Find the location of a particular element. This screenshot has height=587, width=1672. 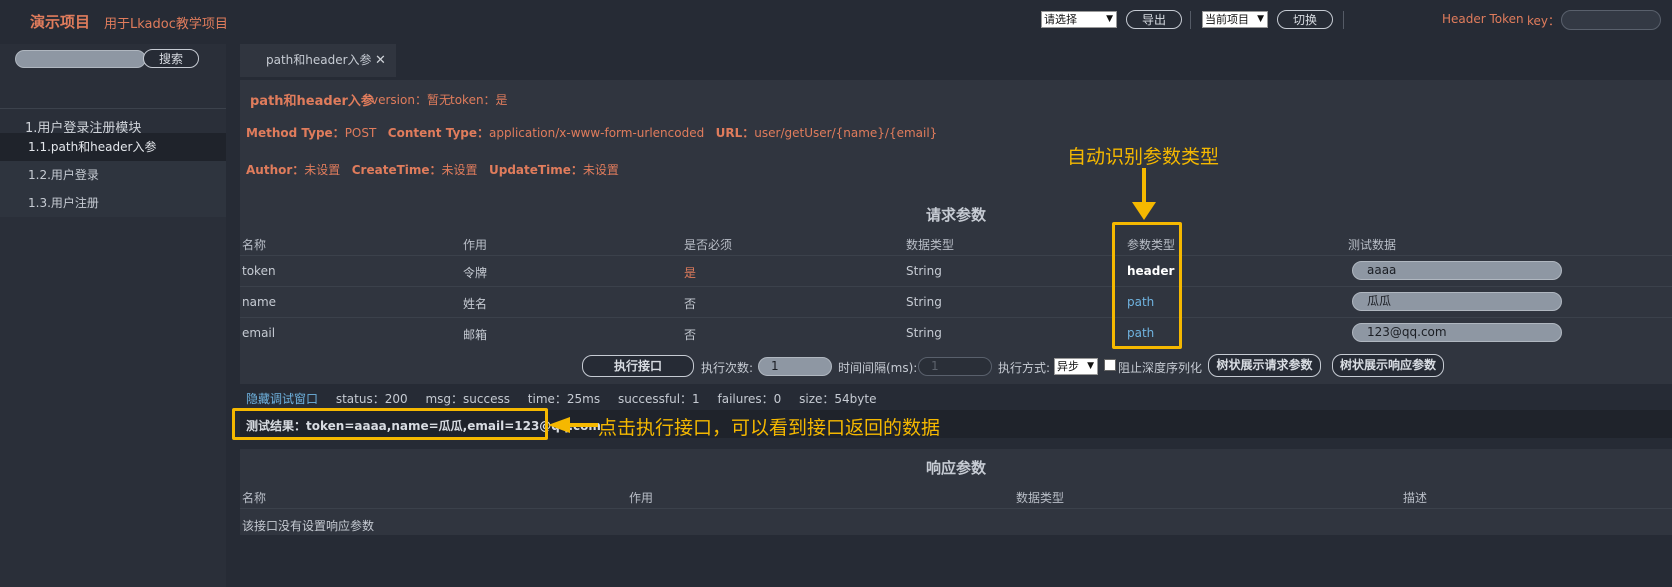

execute-button: 执行接口 is located at coordinates (638, 366).